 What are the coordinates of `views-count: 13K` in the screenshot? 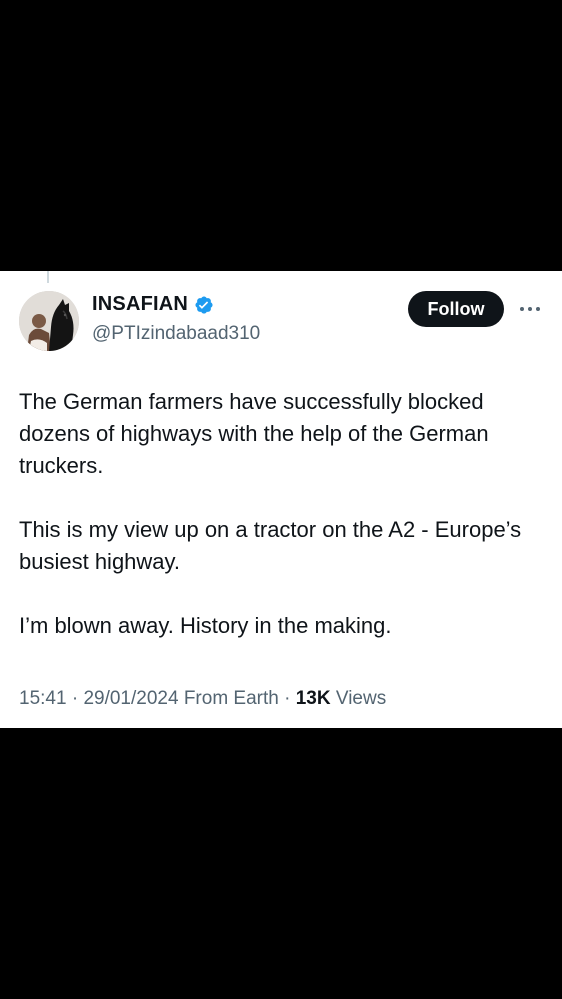 It's located at (313, 698).